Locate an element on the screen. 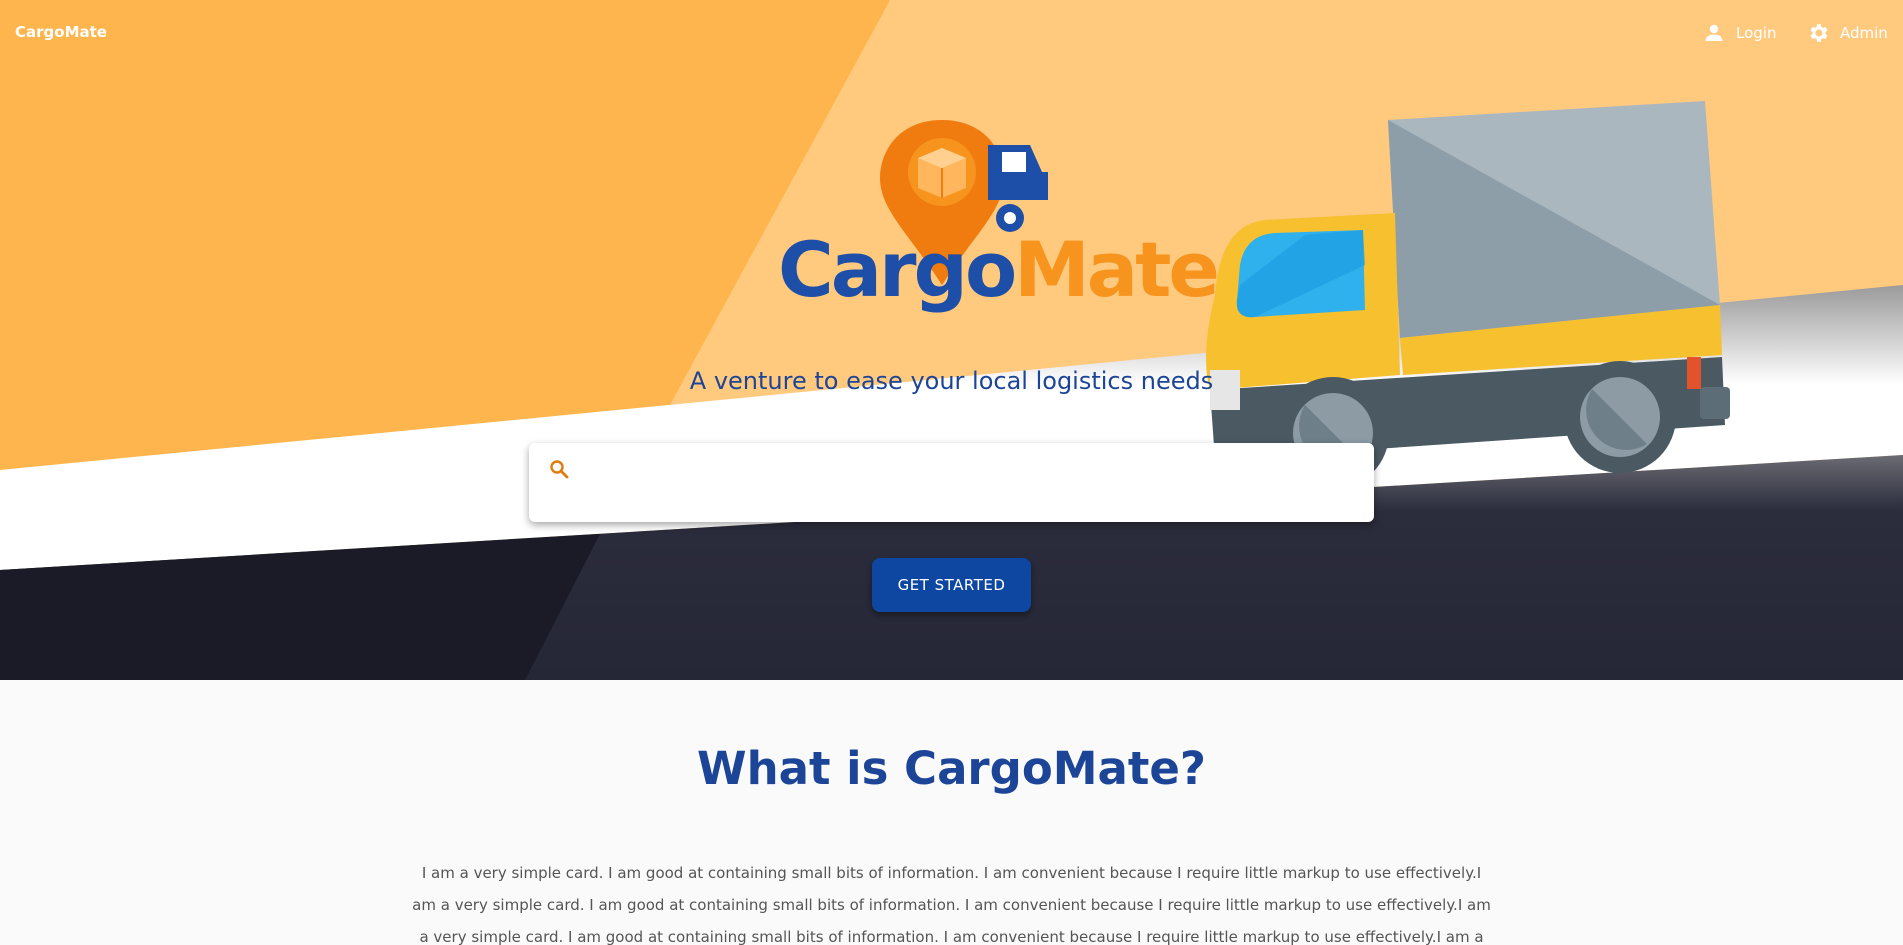  gear-icon is located at coordinates (1819, 33).